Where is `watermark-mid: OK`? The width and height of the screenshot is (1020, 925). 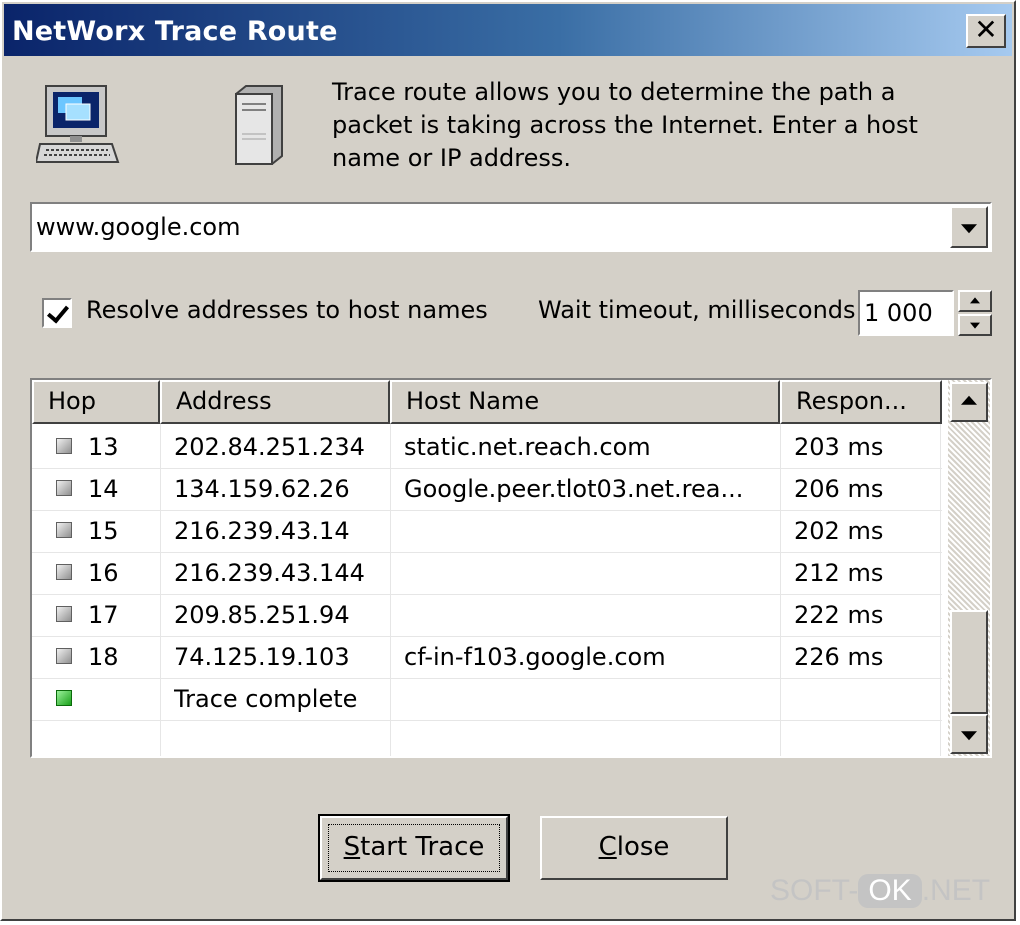 watermark-mid: OK is located at coordinates (890, 891).